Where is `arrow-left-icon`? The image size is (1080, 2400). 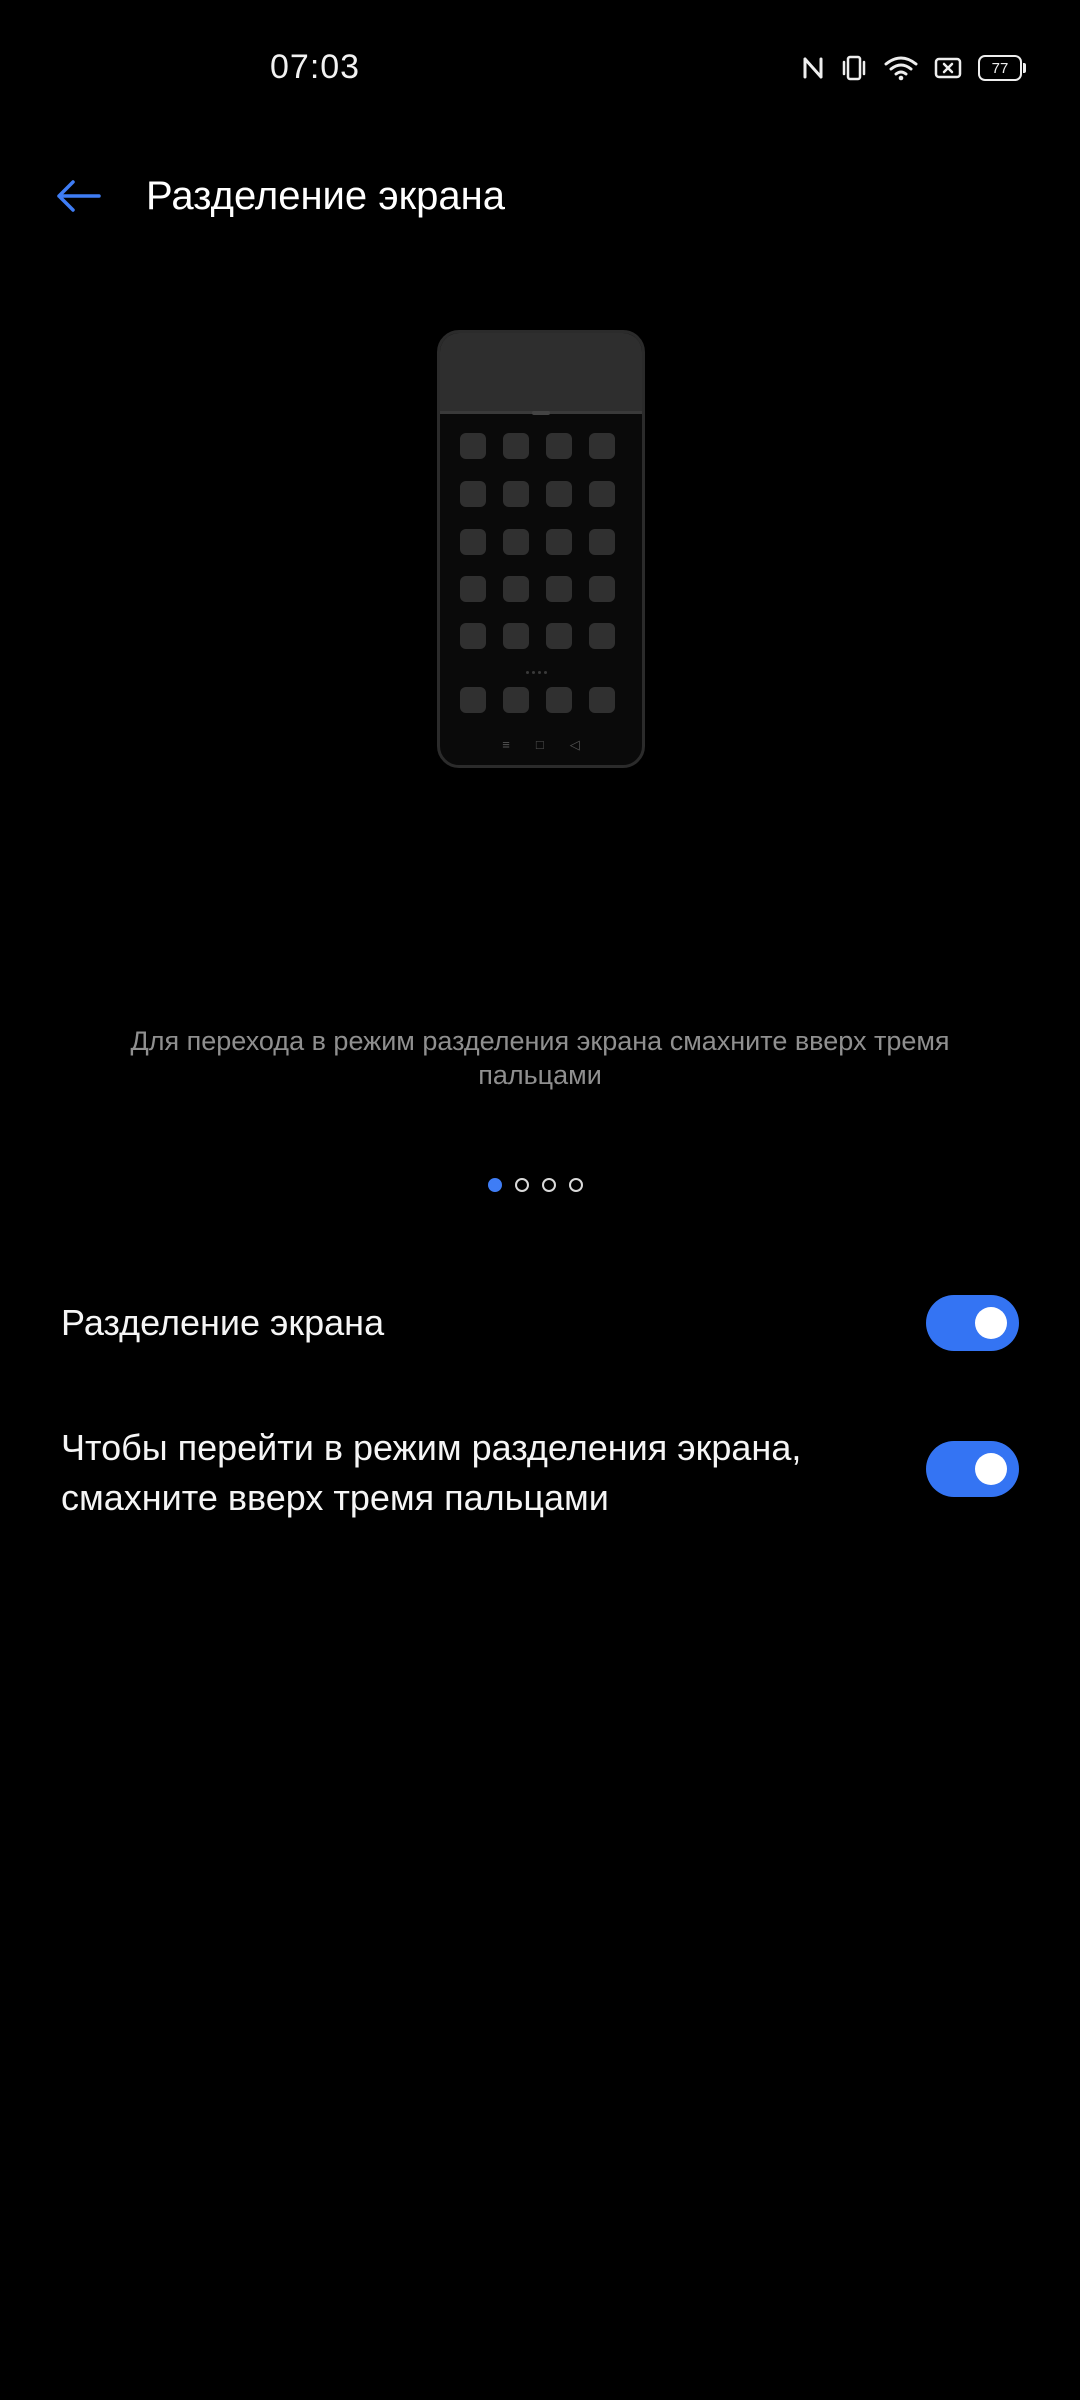
arrow-left-icon is located at coordinates (78, 198).